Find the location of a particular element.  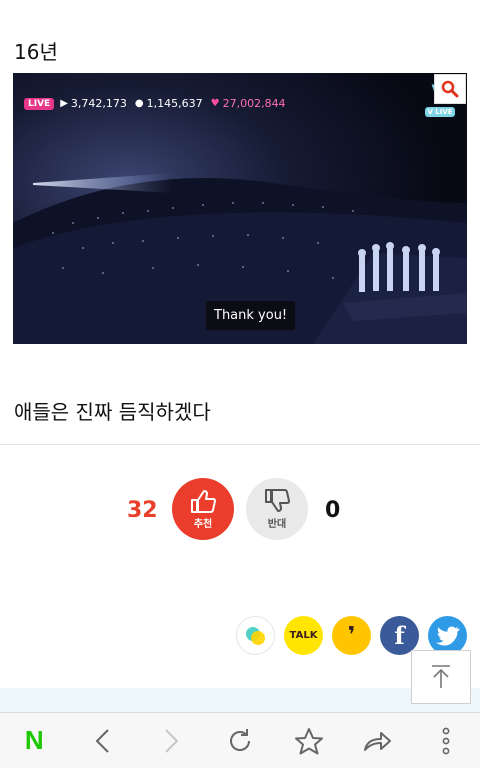

vlive-logo-text: V LIVE is located at coordinates (440, 112).